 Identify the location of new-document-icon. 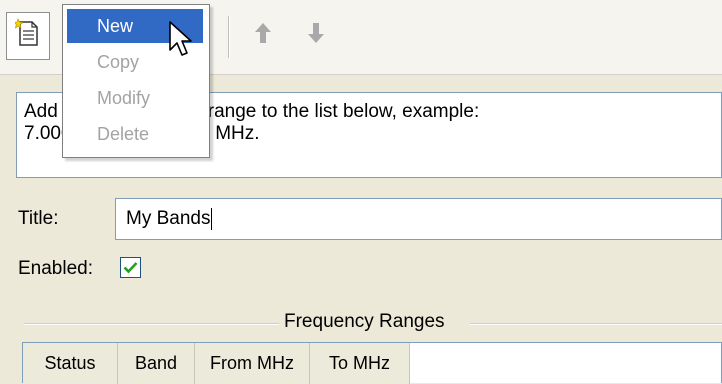
(27, 36).